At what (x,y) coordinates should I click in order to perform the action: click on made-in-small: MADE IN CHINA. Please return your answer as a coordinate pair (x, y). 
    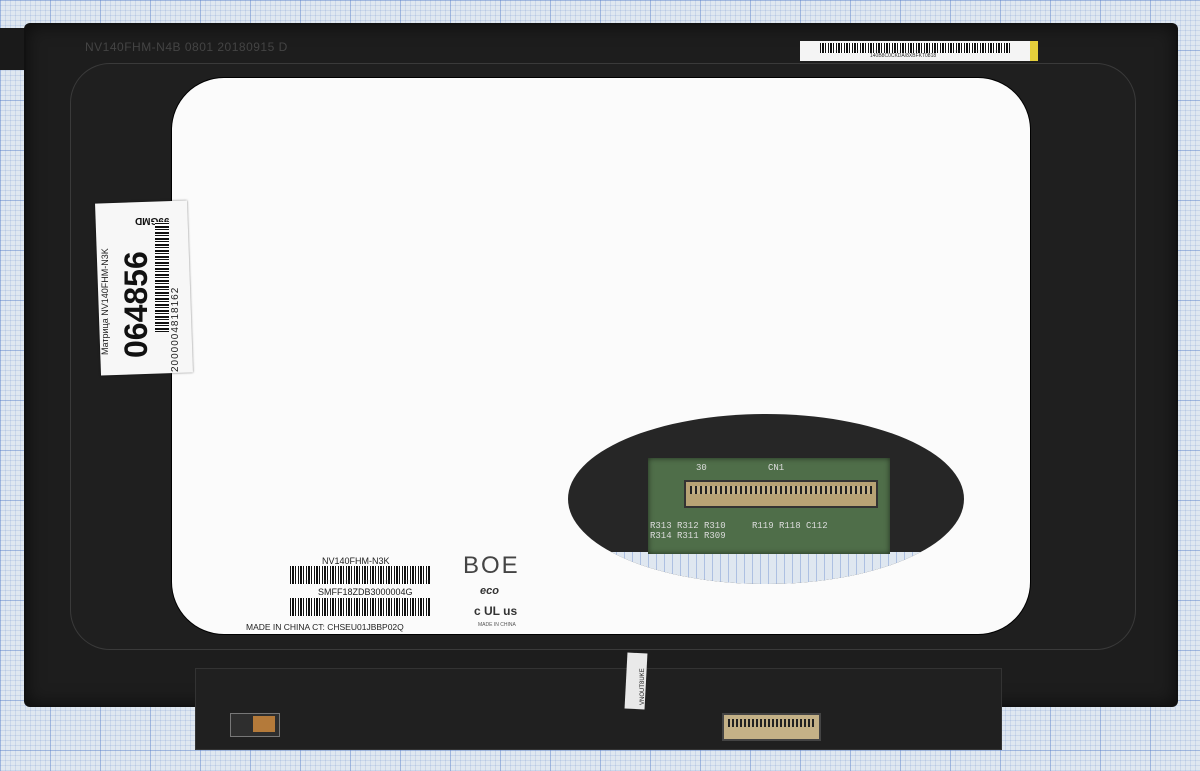
    Looking at the image, I should click on (497, 625).